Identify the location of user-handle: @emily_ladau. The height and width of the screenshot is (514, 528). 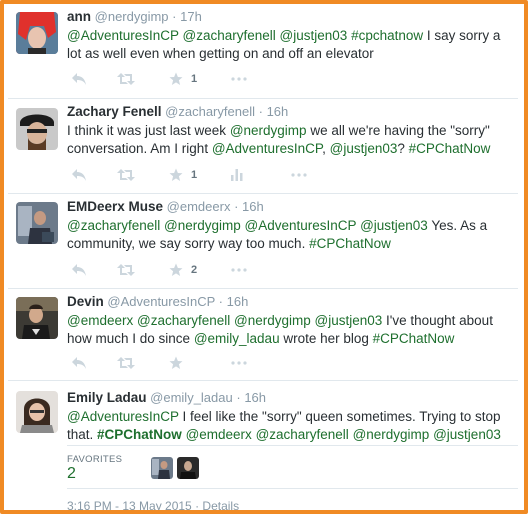
(191, 397).